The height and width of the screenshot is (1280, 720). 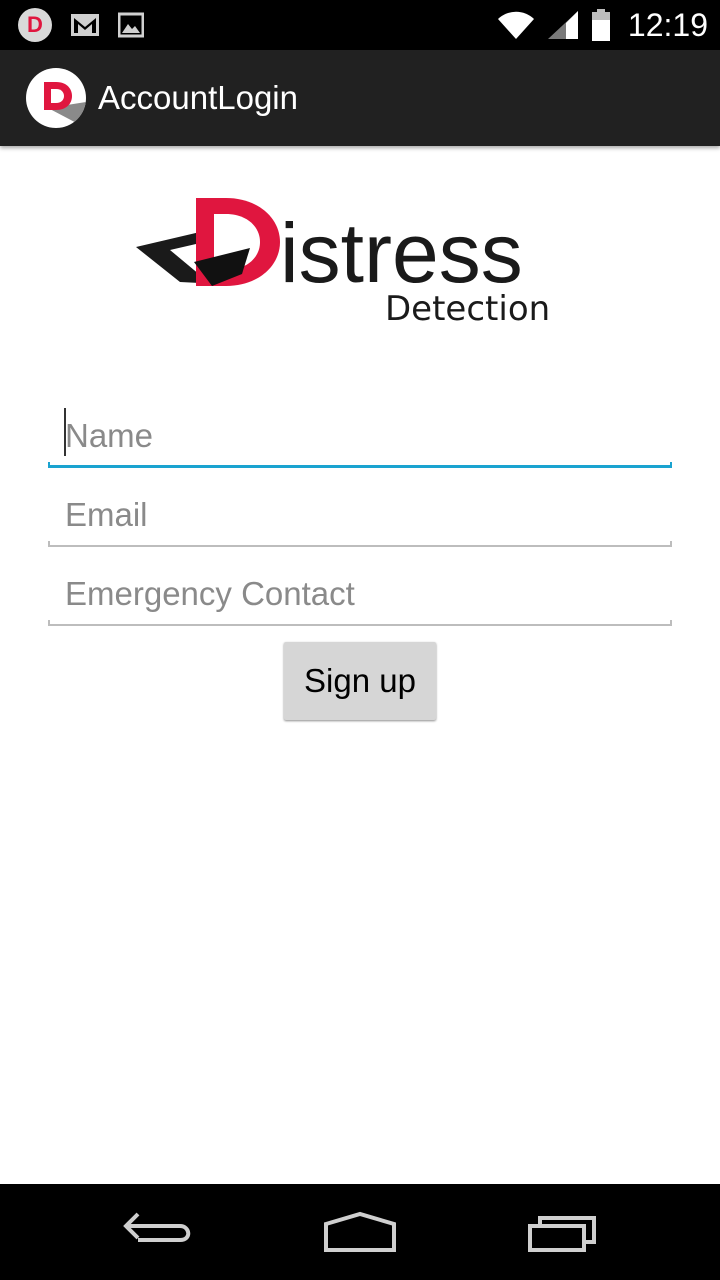 I want to click on name-field, so click(x=360, y=438).